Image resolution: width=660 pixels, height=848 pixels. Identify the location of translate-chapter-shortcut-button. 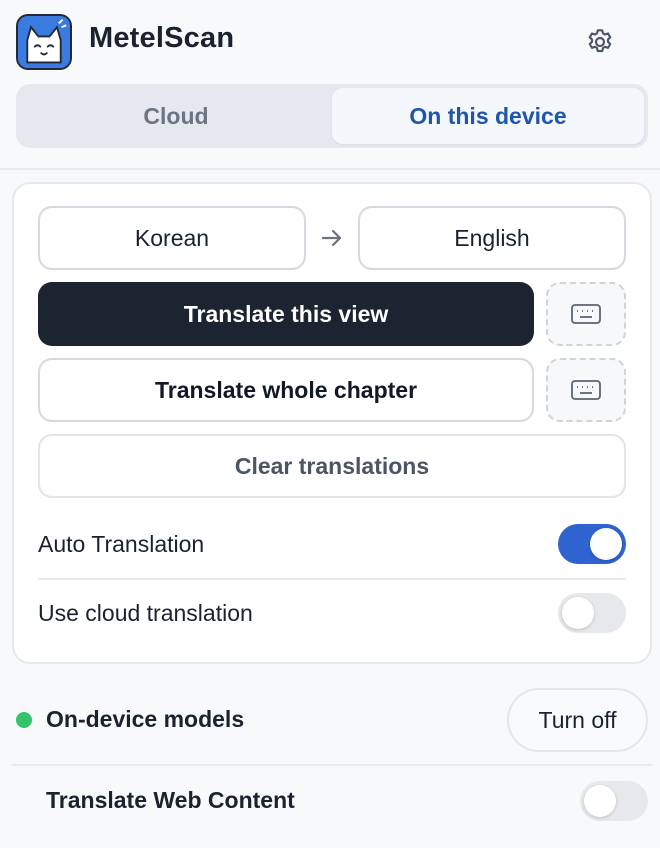
(586, 390).